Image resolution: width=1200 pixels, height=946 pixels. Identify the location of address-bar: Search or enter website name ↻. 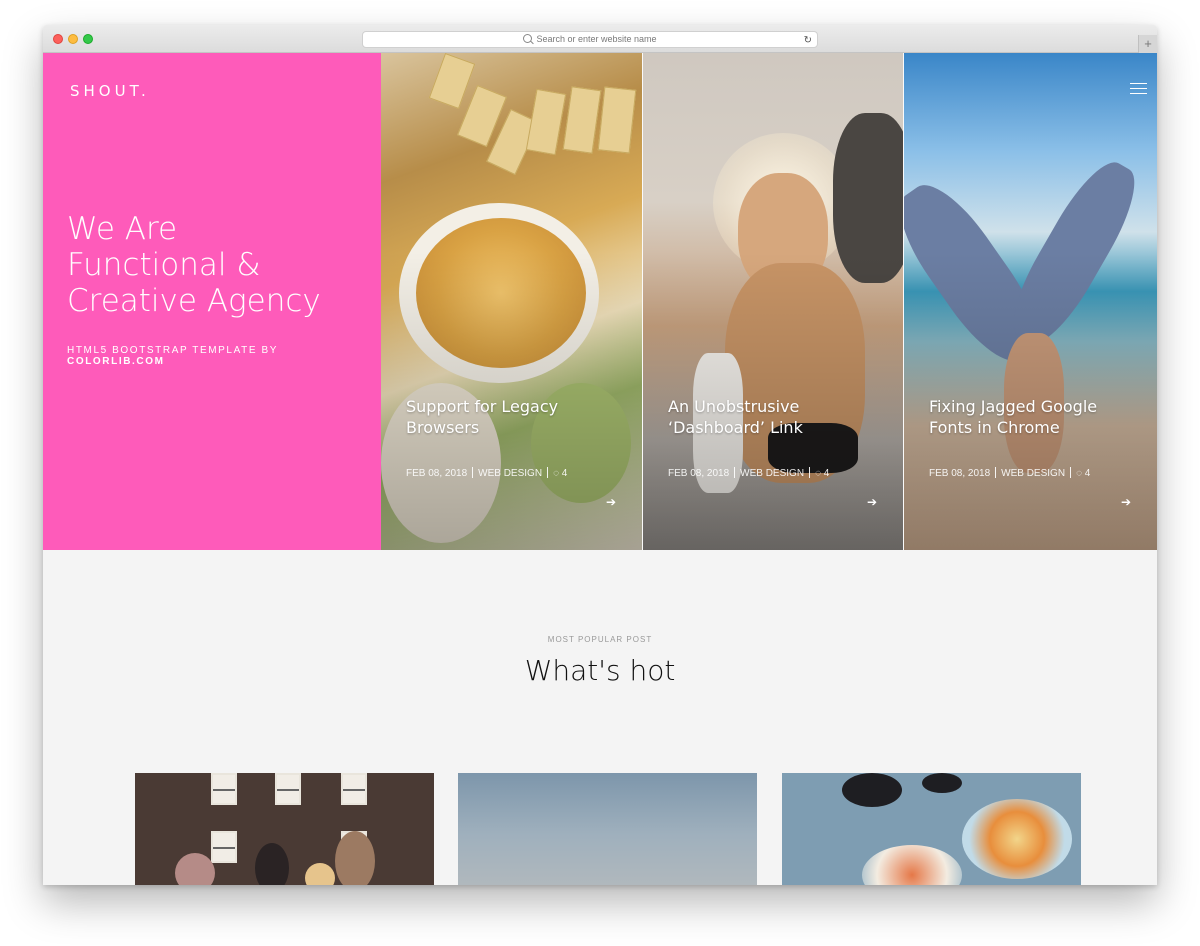
(590, 39).